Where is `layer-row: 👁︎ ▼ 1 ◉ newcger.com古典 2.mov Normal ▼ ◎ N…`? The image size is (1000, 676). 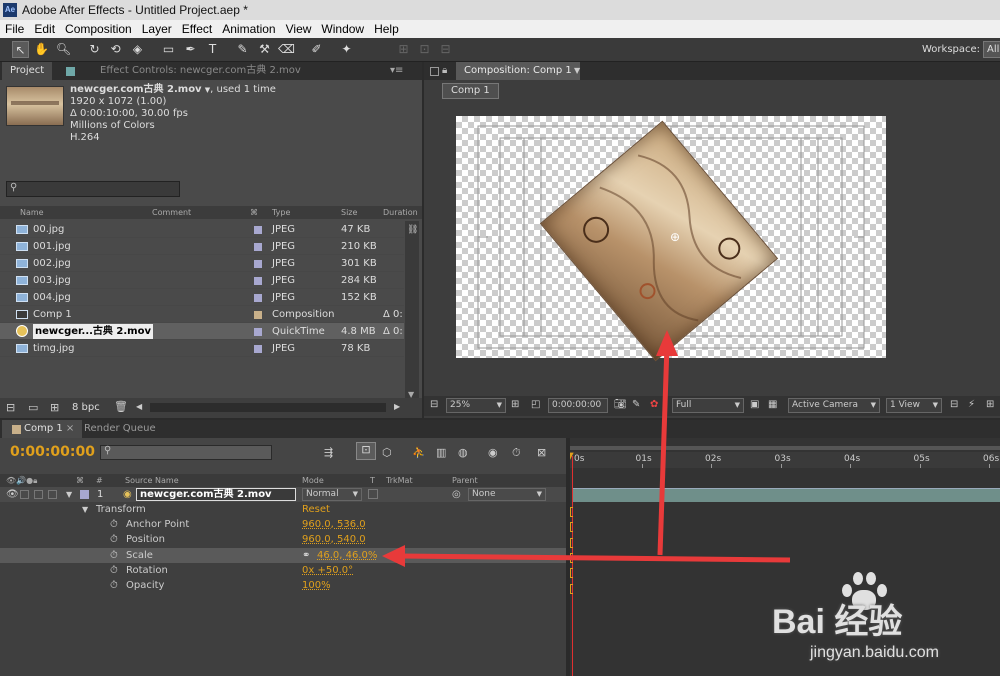 layer-row: 👁︎ ▼ 1 ◉ newcger.com古典 2.mov Normal ▼ ◎ N… is located at coordinates (283, 494).